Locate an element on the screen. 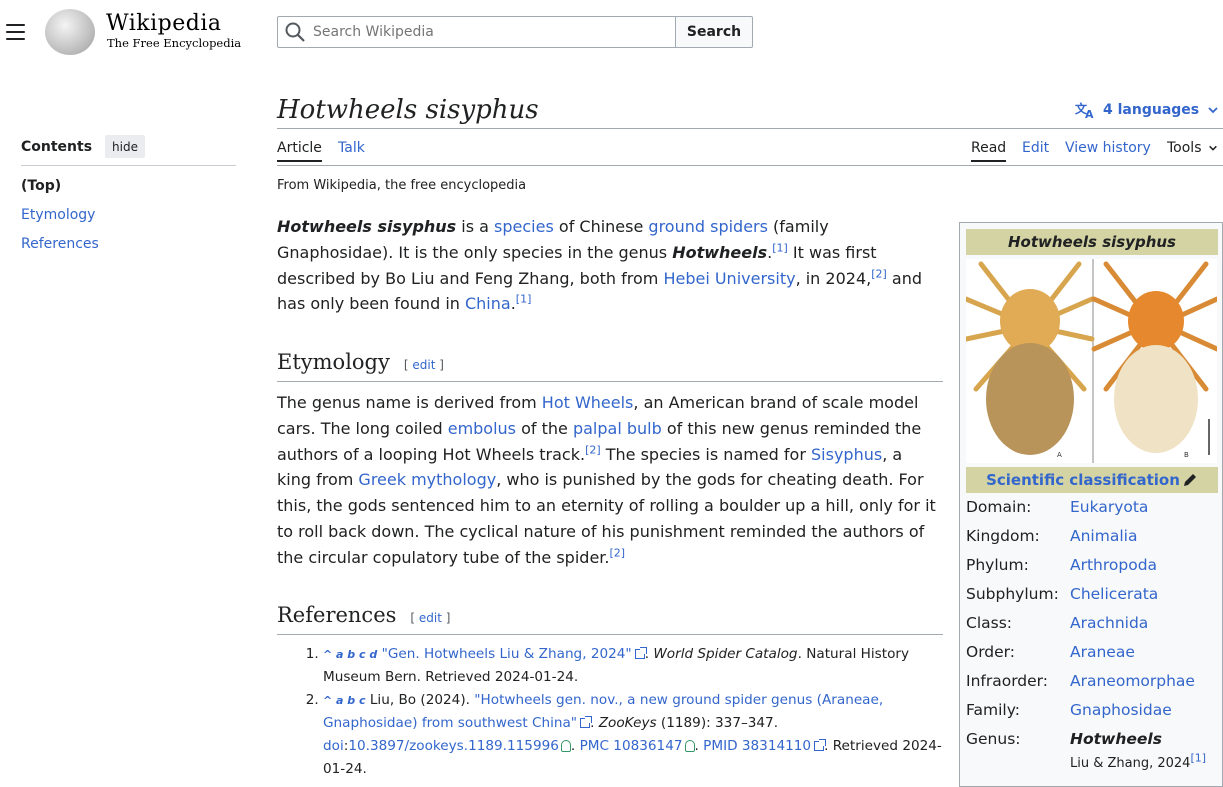  svg-text: A is located at coordinates (1089, 113).